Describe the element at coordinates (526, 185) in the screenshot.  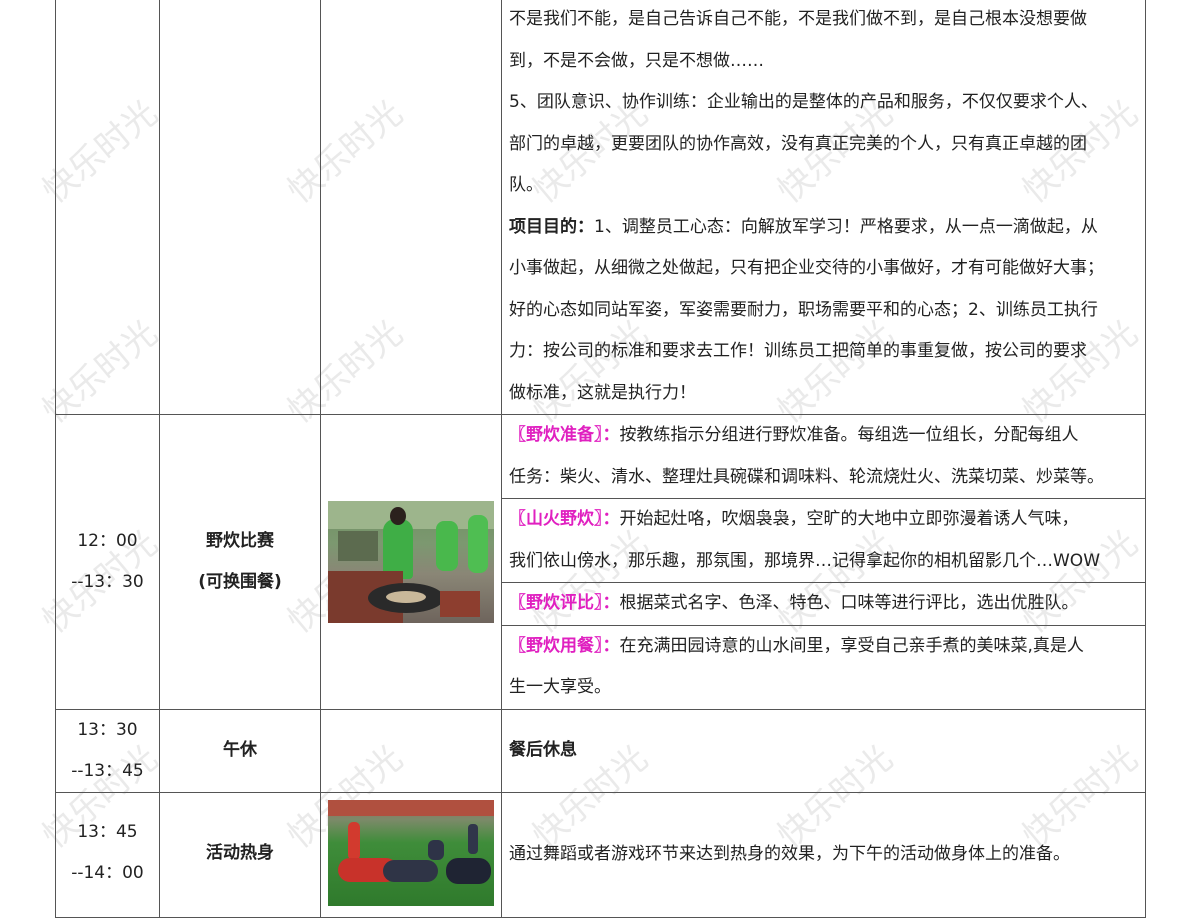
I see `text-line: 队。` at that location.